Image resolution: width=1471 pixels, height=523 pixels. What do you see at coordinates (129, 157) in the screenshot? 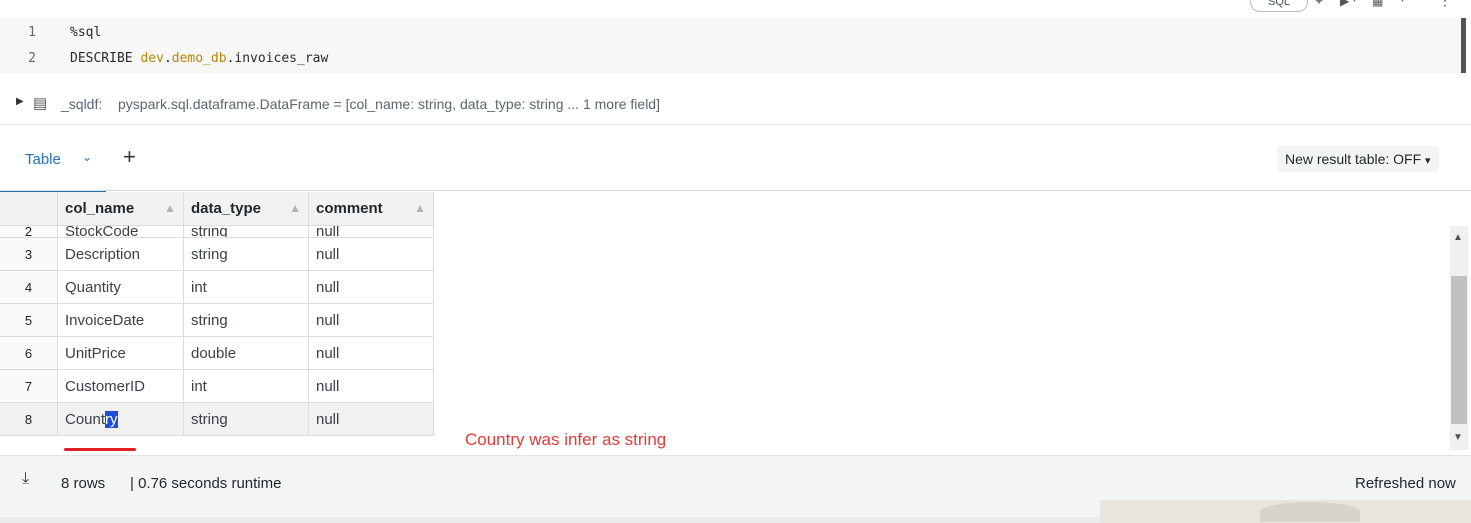
I see `add-visualization-icon: +` at bounding box center [129, 157].